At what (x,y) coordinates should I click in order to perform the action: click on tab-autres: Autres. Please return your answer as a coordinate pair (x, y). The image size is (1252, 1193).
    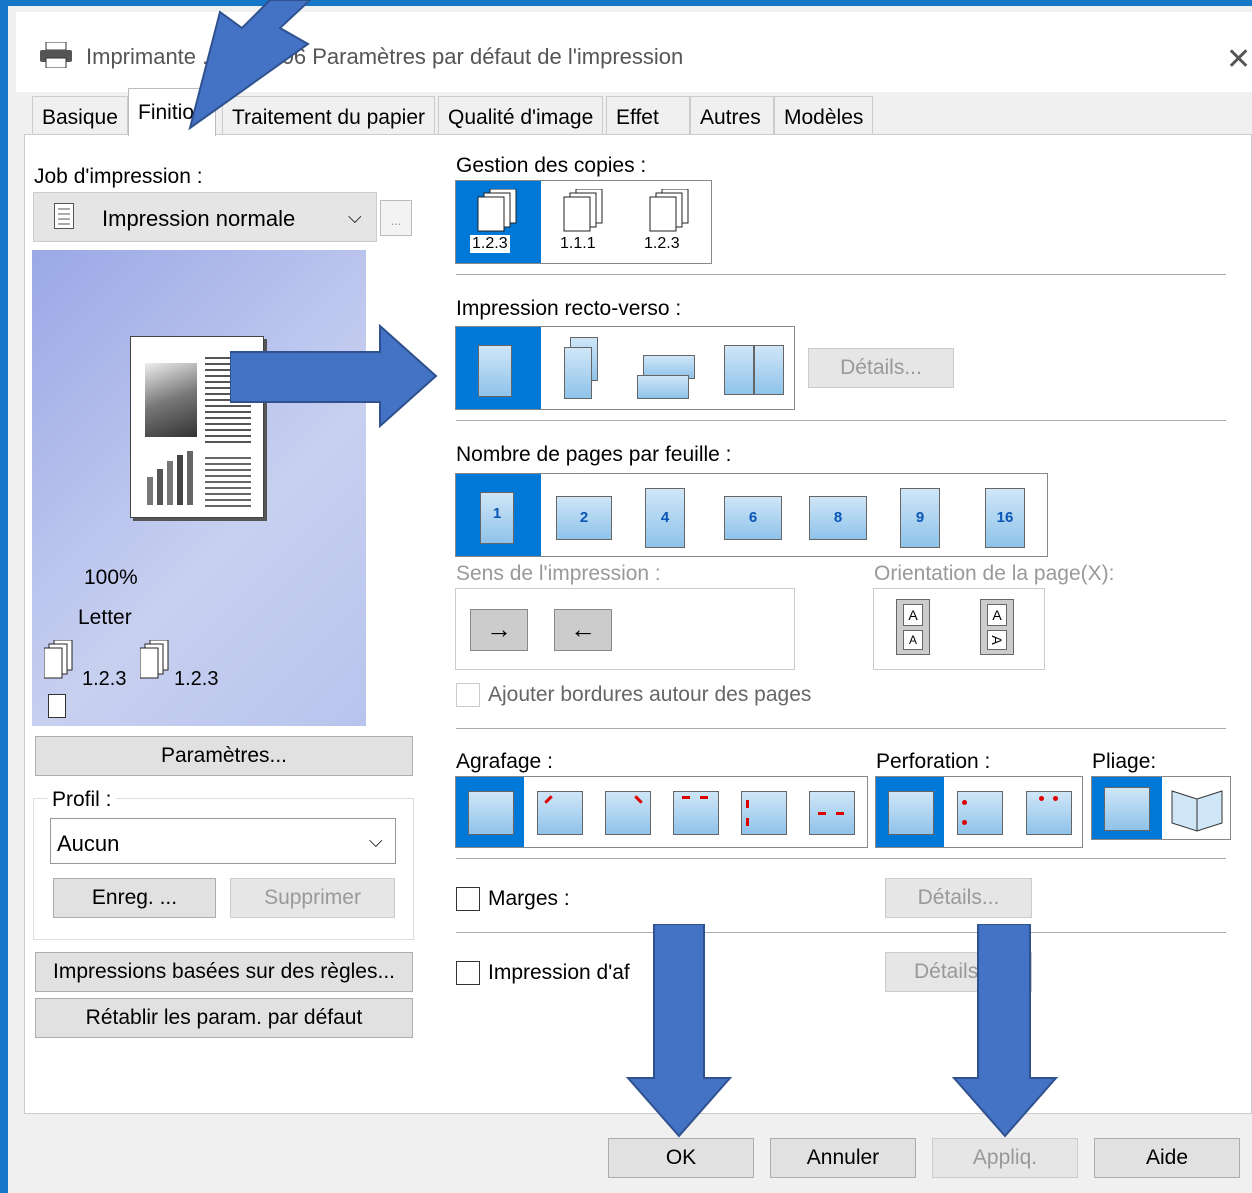
    Looking at the image, I should click on (732, 115).